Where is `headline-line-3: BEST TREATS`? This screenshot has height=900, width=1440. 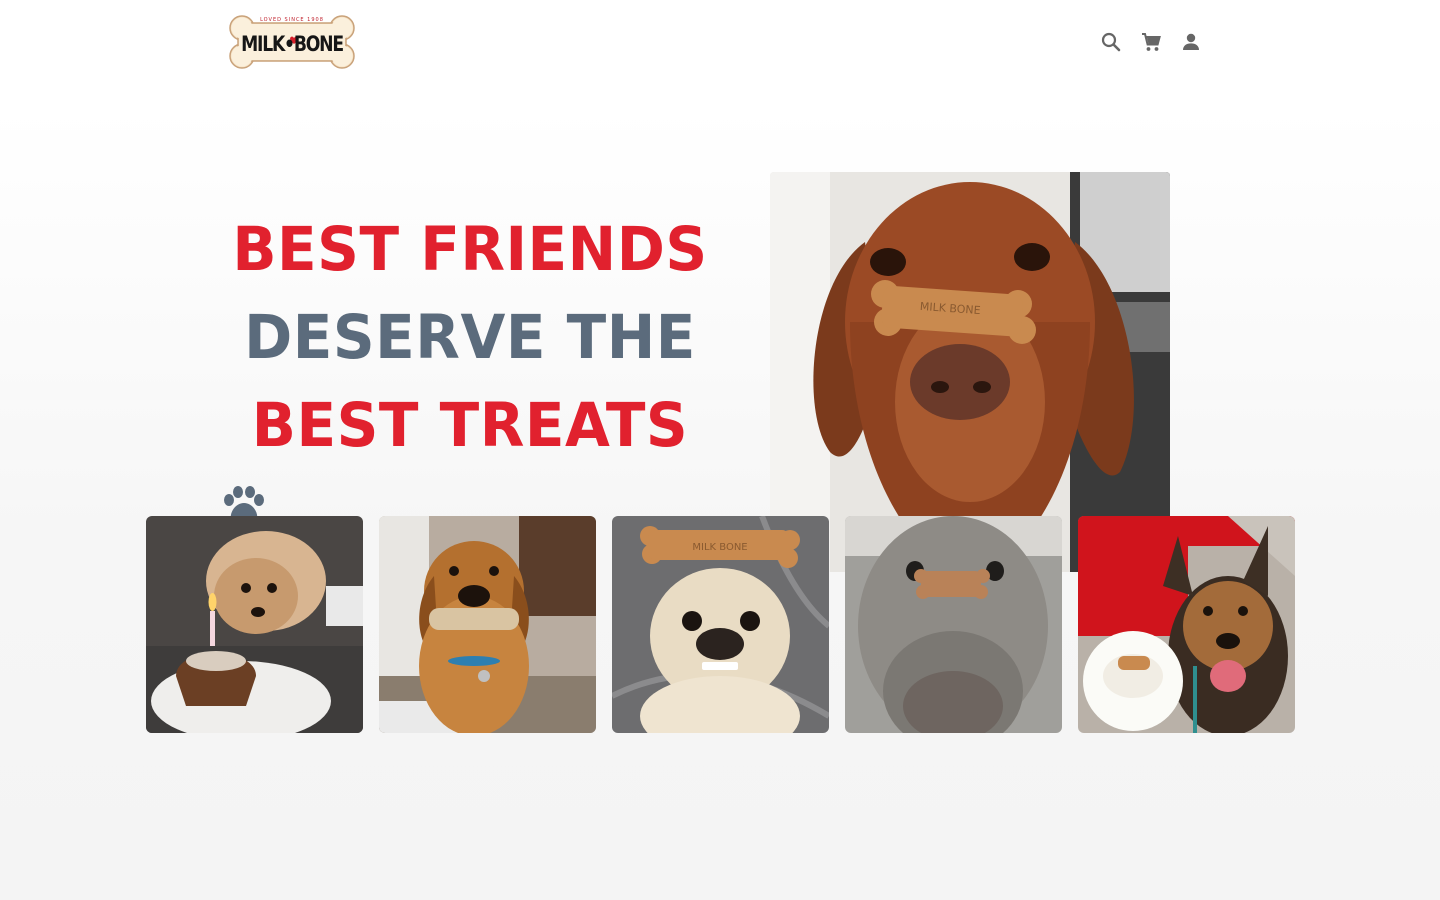
headline-line-3: BEST TREATS is located at coordinates (470, 425).